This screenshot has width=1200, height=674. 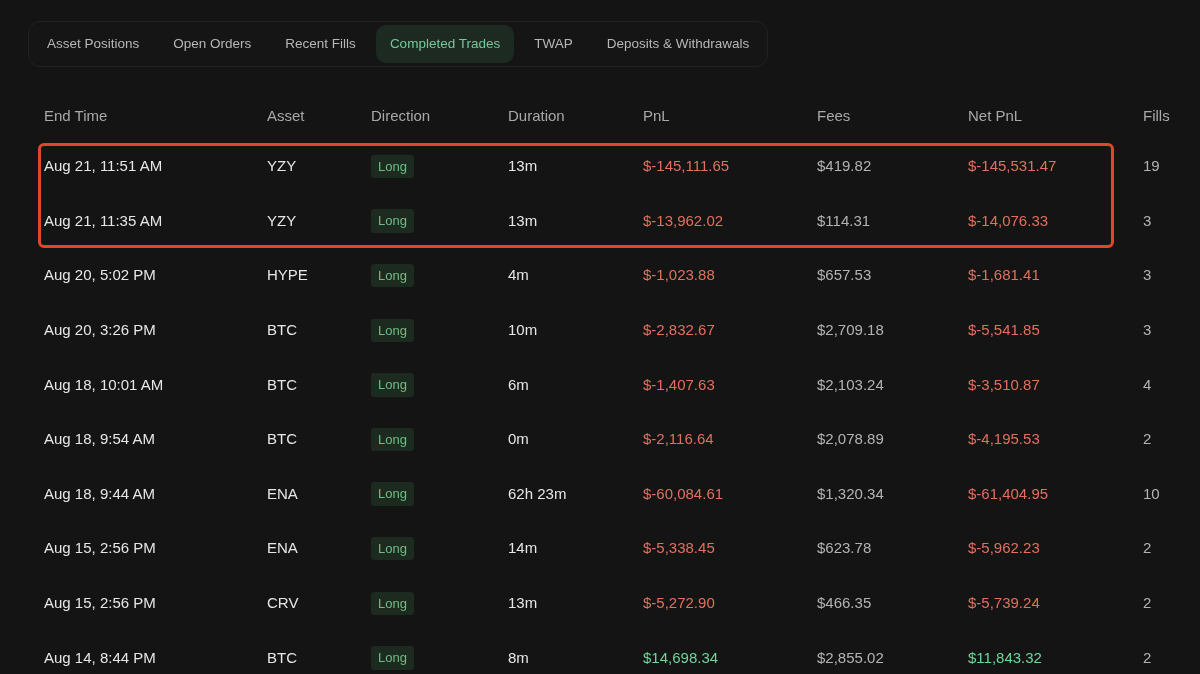 I want to click on table-cell: Aug 18, 9:44 AM, so click(x=99, y=493).